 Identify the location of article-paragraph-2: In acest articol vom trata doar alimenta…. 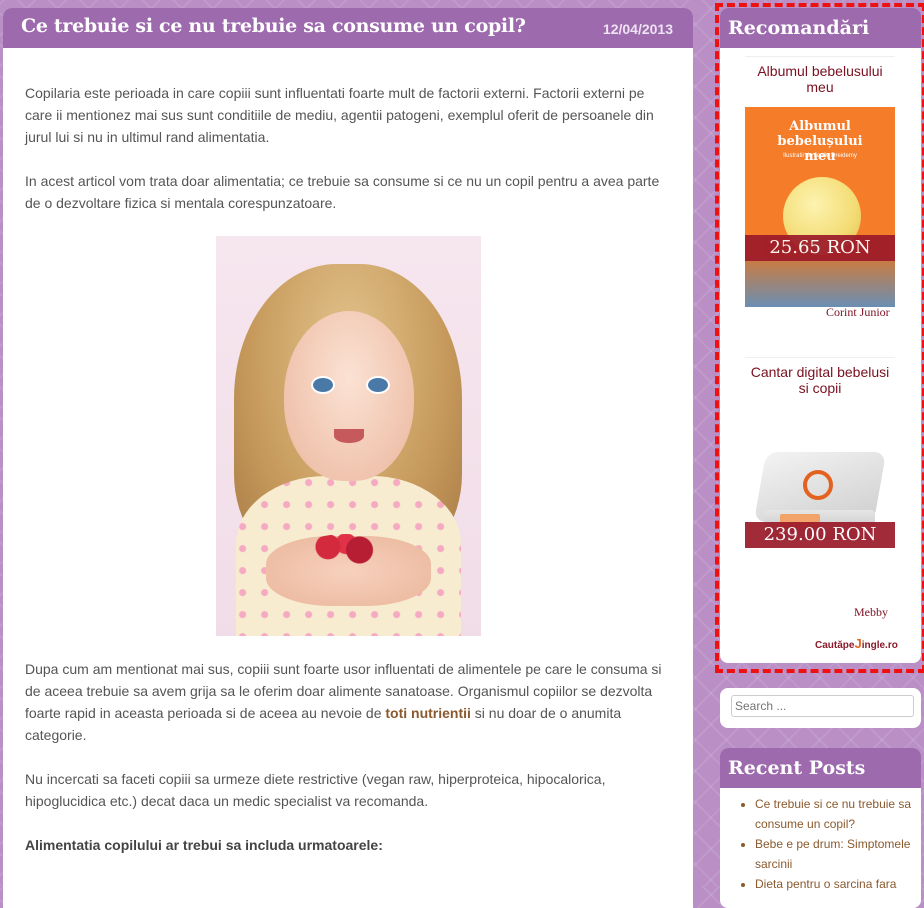
(342, 192).